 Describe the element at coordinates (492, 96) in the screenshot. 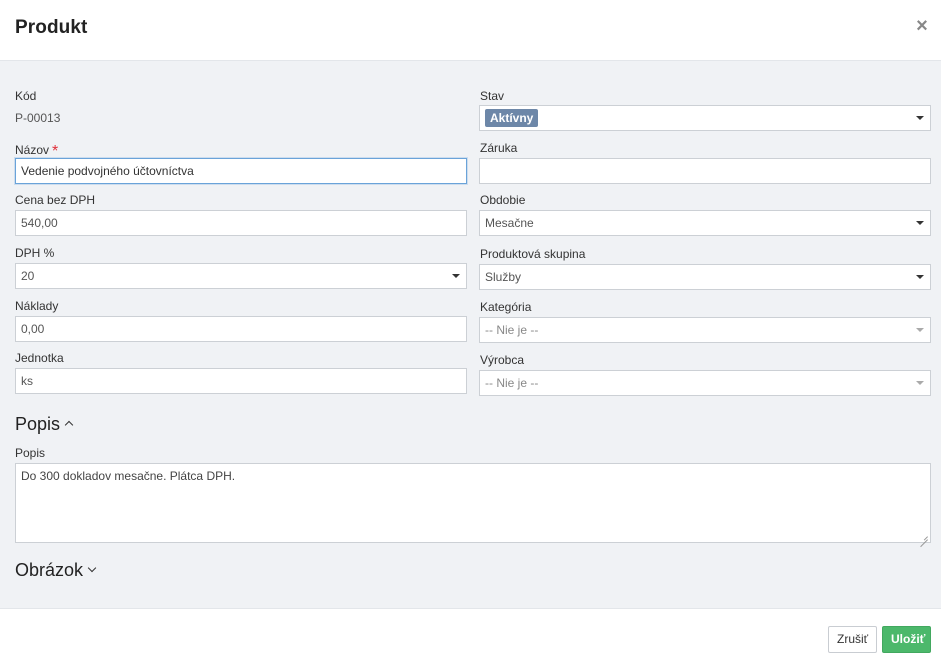

I see `stav-label: Stav` at that location.